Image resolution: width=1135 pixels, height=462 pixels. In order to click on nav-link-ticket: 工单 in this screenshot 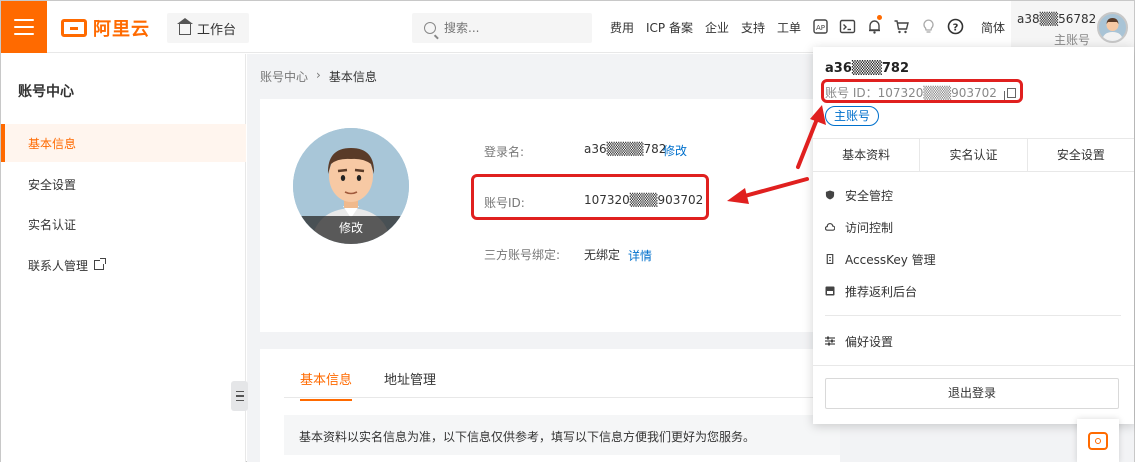, I will do `click(789, 27)`.